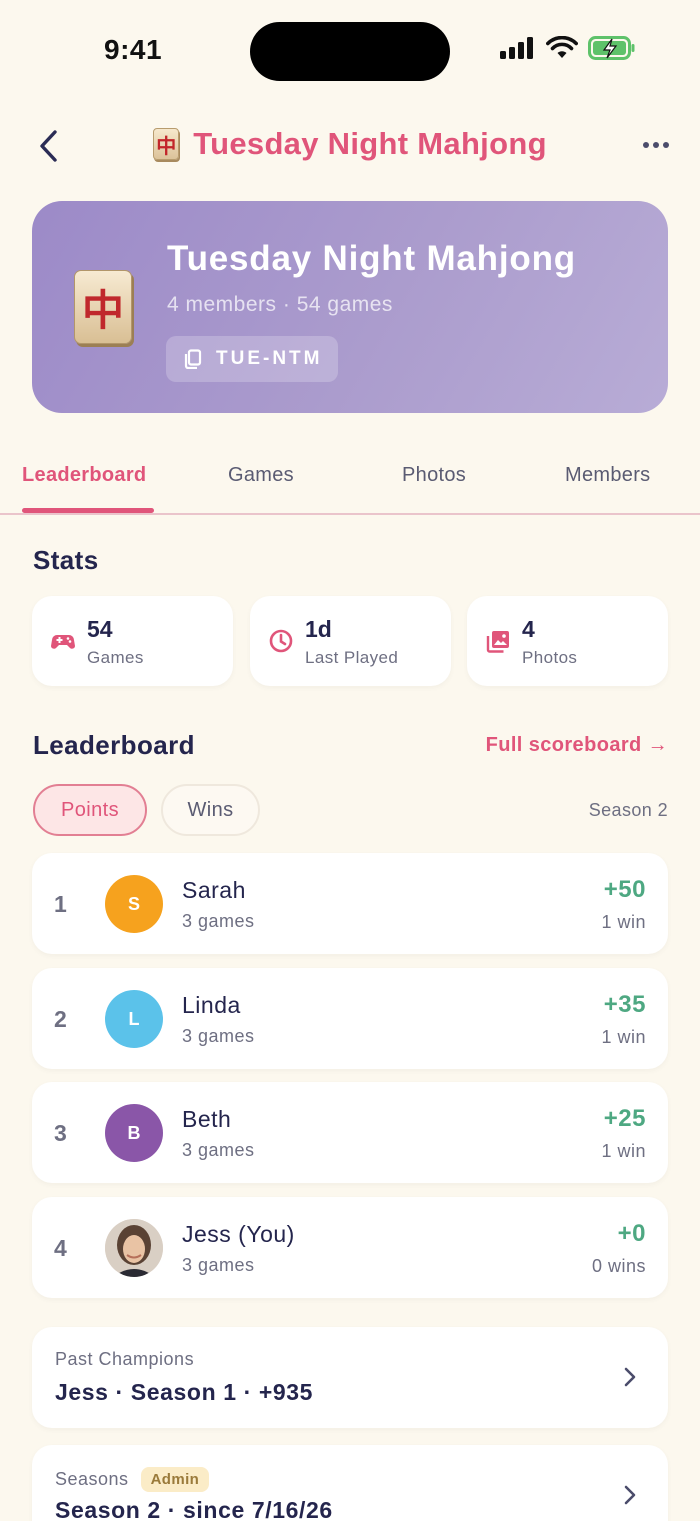 This screenshot has width=700, height=1521. I want to click on wifi-icon, so click(562, 47).